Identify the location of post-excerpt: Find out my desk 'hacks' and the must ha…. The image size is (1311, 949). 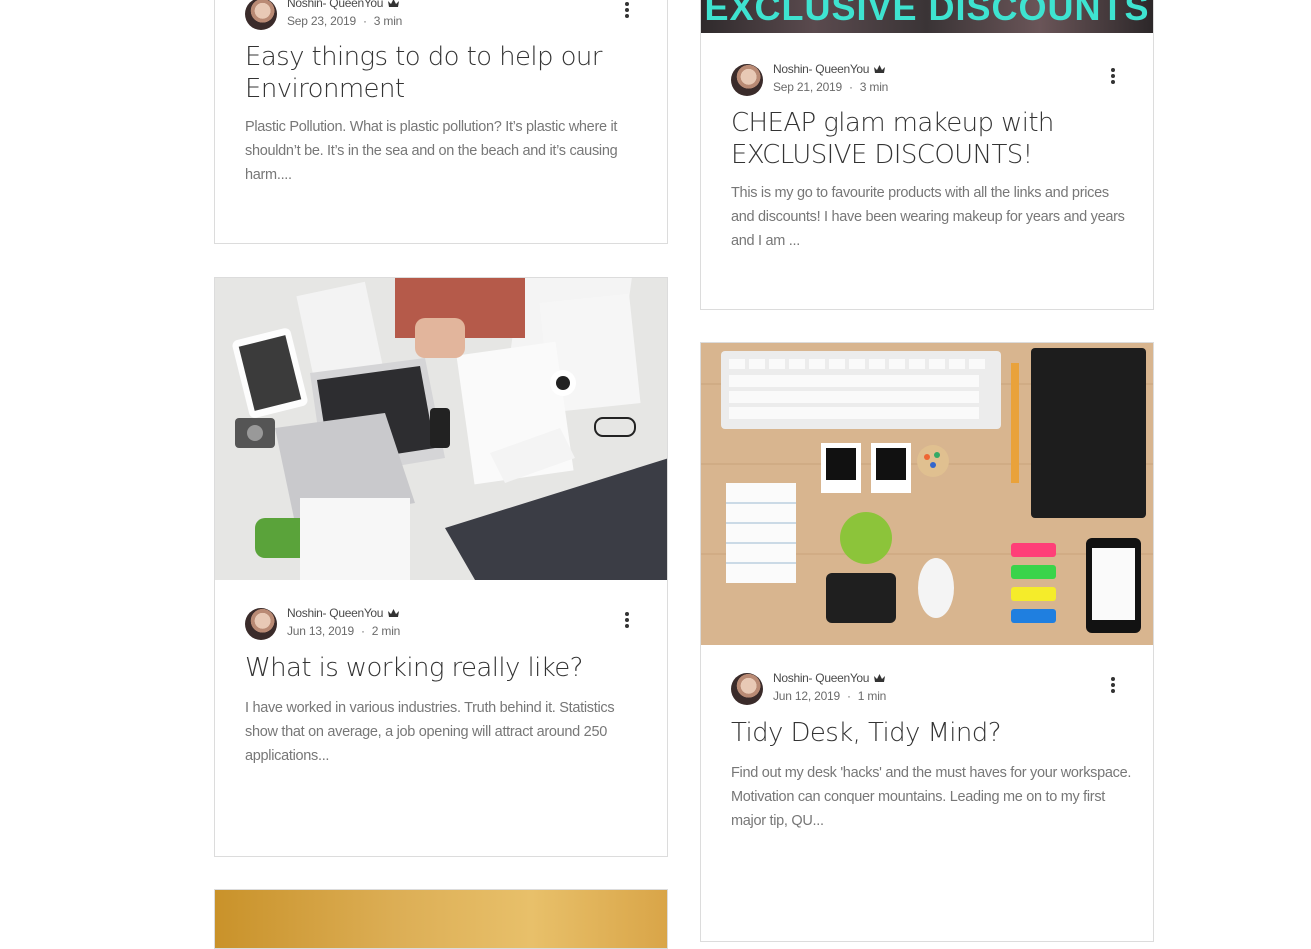
(931, 797).